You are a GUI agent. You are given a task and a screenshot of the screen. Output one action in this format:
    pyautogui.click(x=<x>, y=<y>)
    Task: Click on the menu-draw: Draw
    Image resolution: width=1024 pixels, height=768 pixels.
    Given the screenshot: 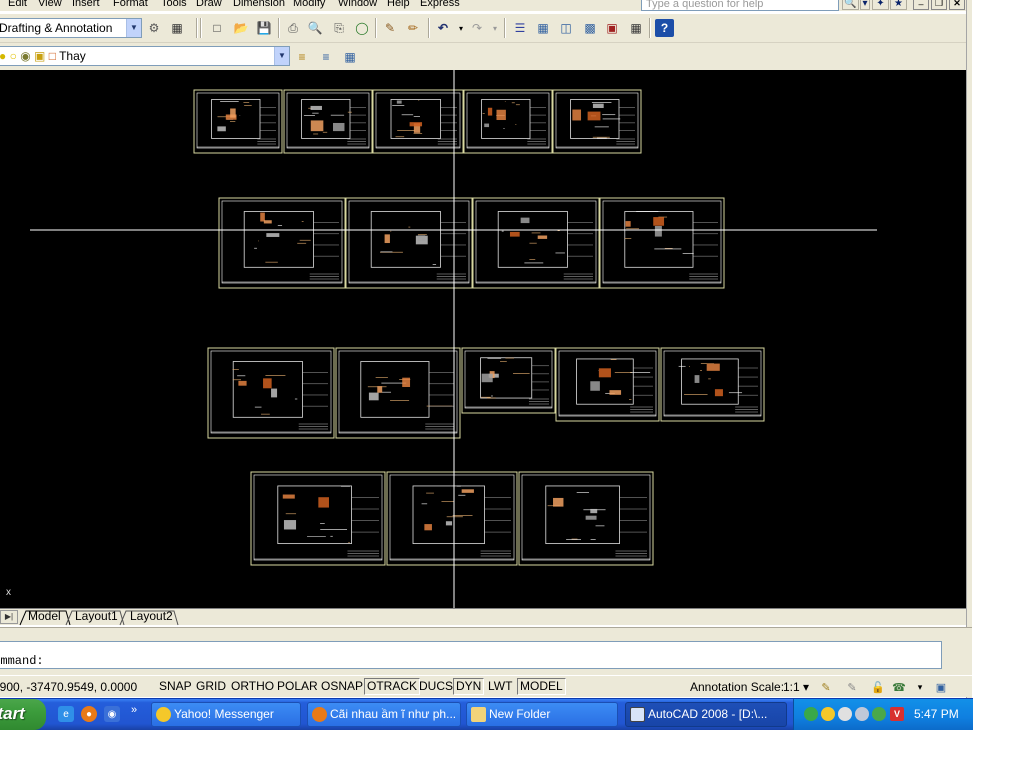 What is the action you would take?
    pyautogui.click(x=209, y=4)
    